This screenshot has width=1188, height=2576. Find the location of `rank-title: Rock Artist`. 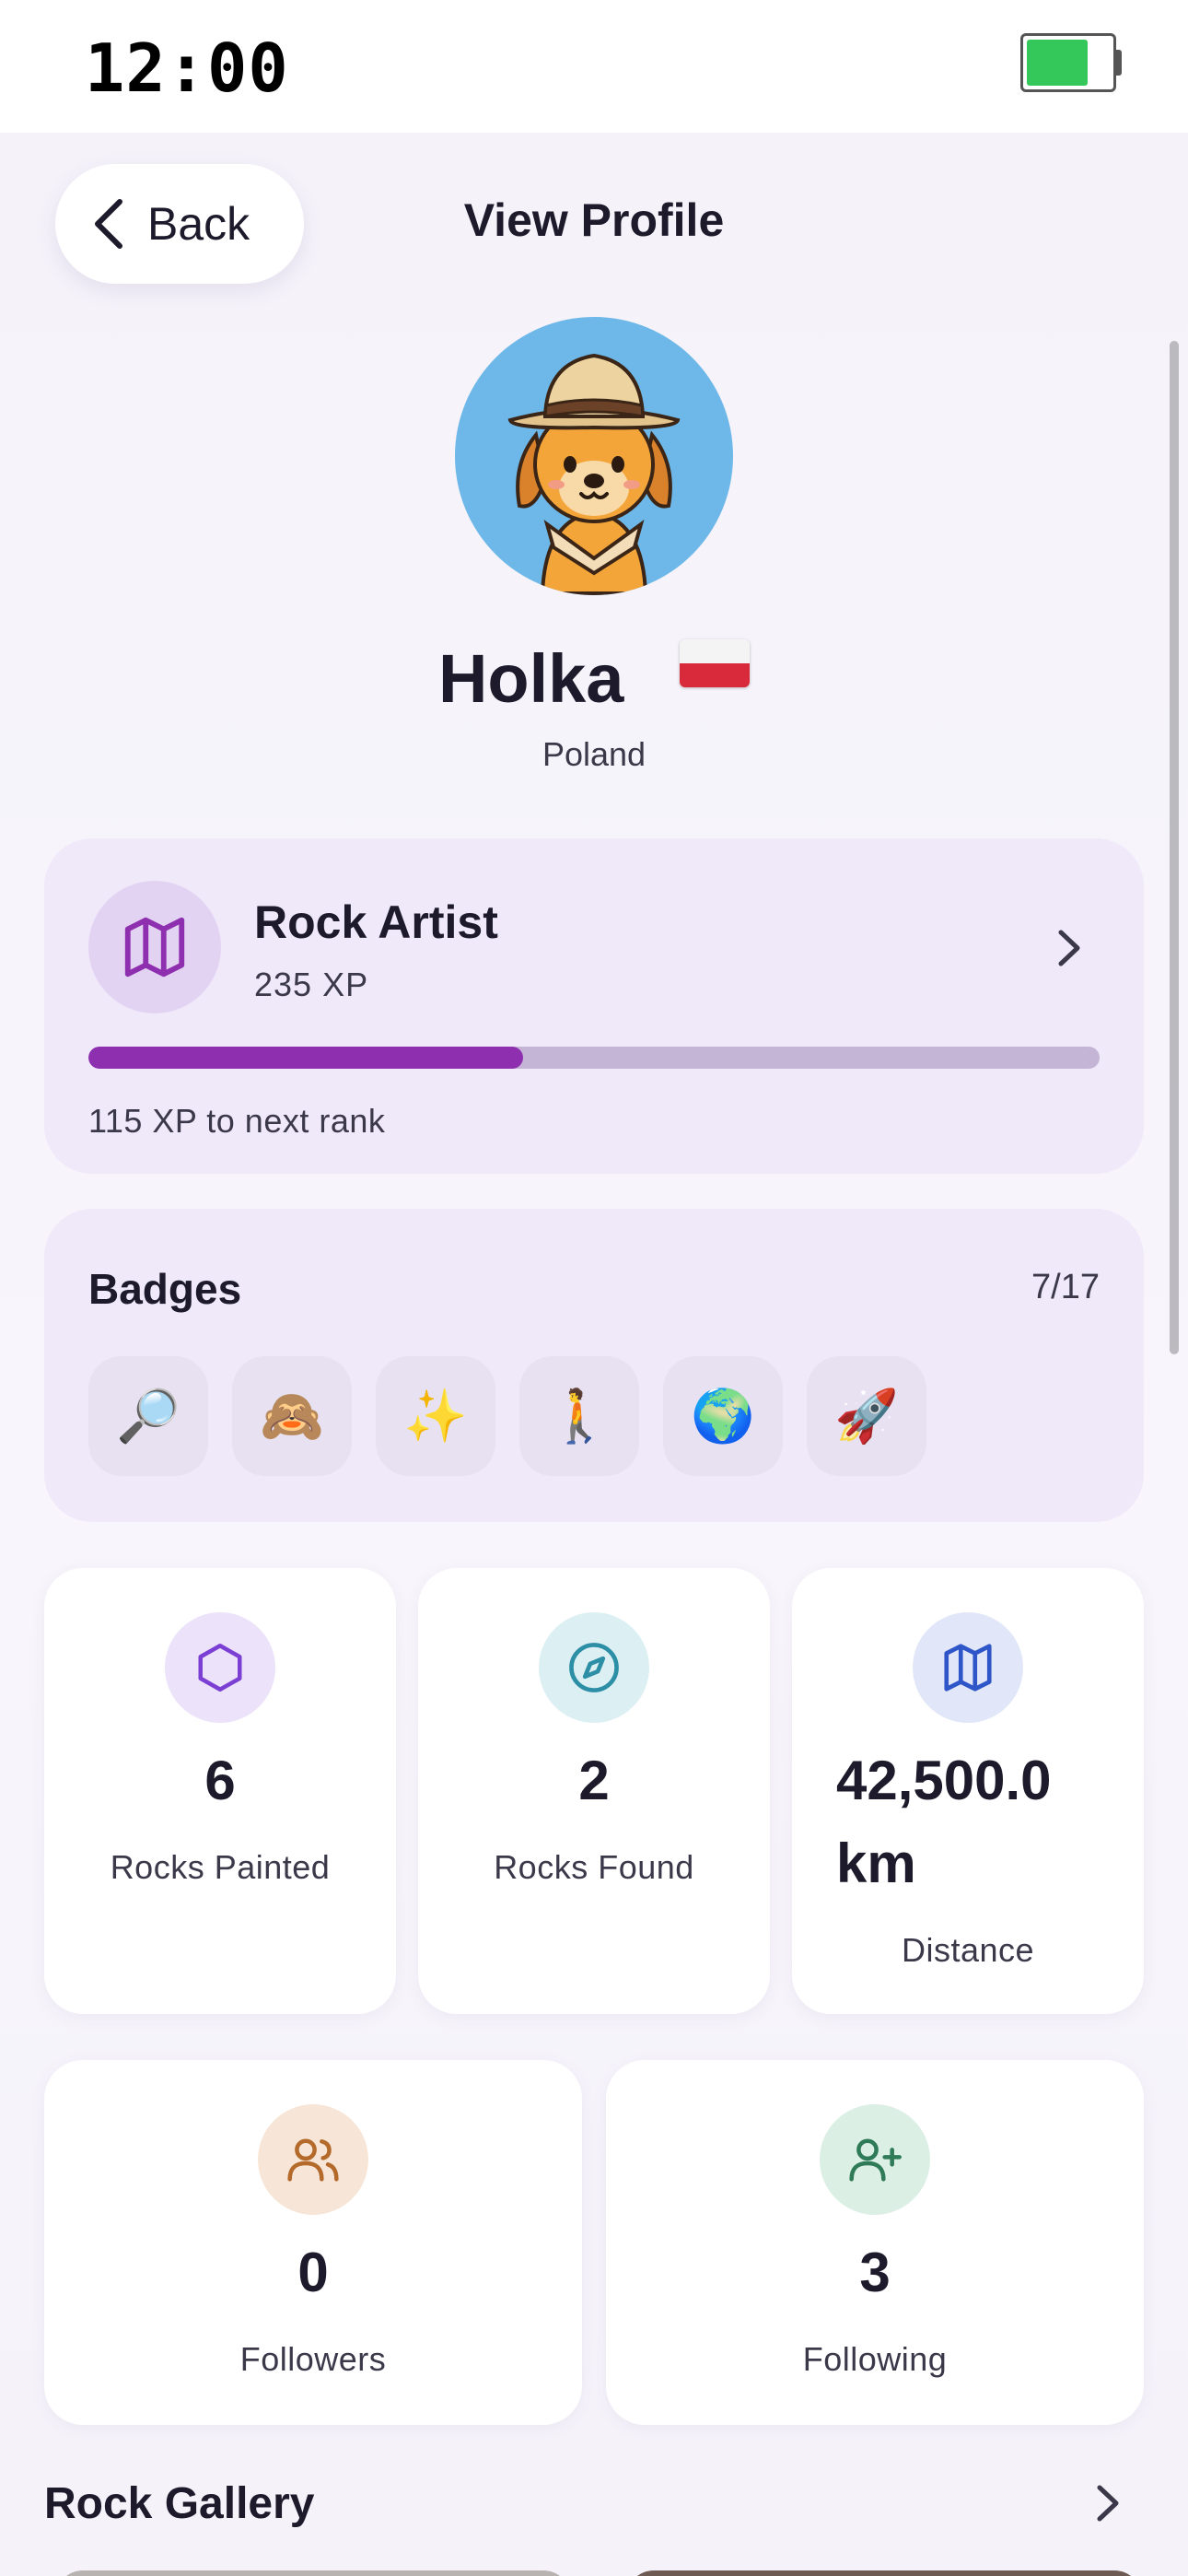

rank-title: Rock Artist is located at coordinates (376, 922).